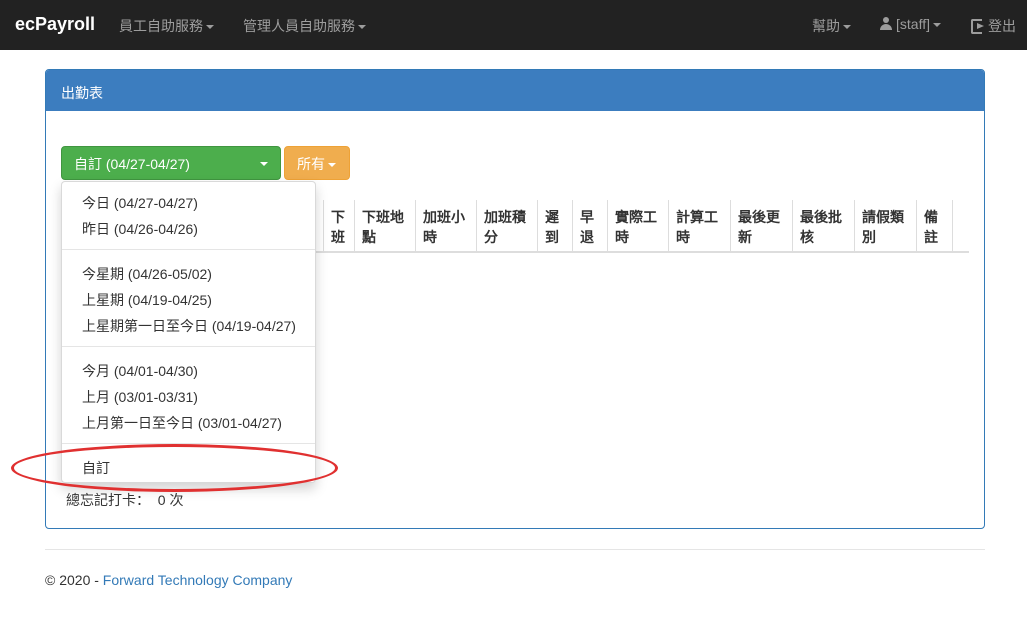 This screenshot has height=625, width=1027. I want to click on column-header-leave-type: 請假類別, so click(885, 226).